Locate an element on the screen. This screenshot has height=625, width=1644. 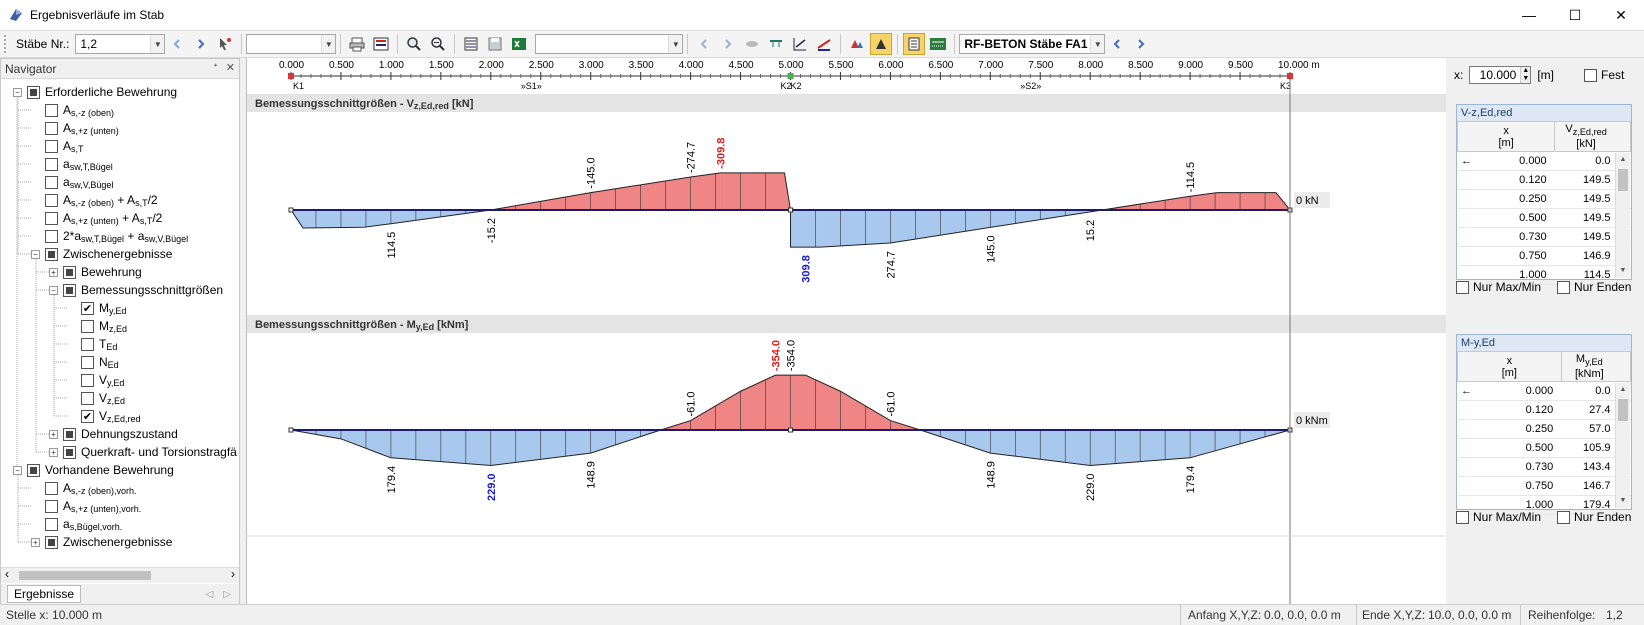
results-icon is located at coordinates (857, 44).